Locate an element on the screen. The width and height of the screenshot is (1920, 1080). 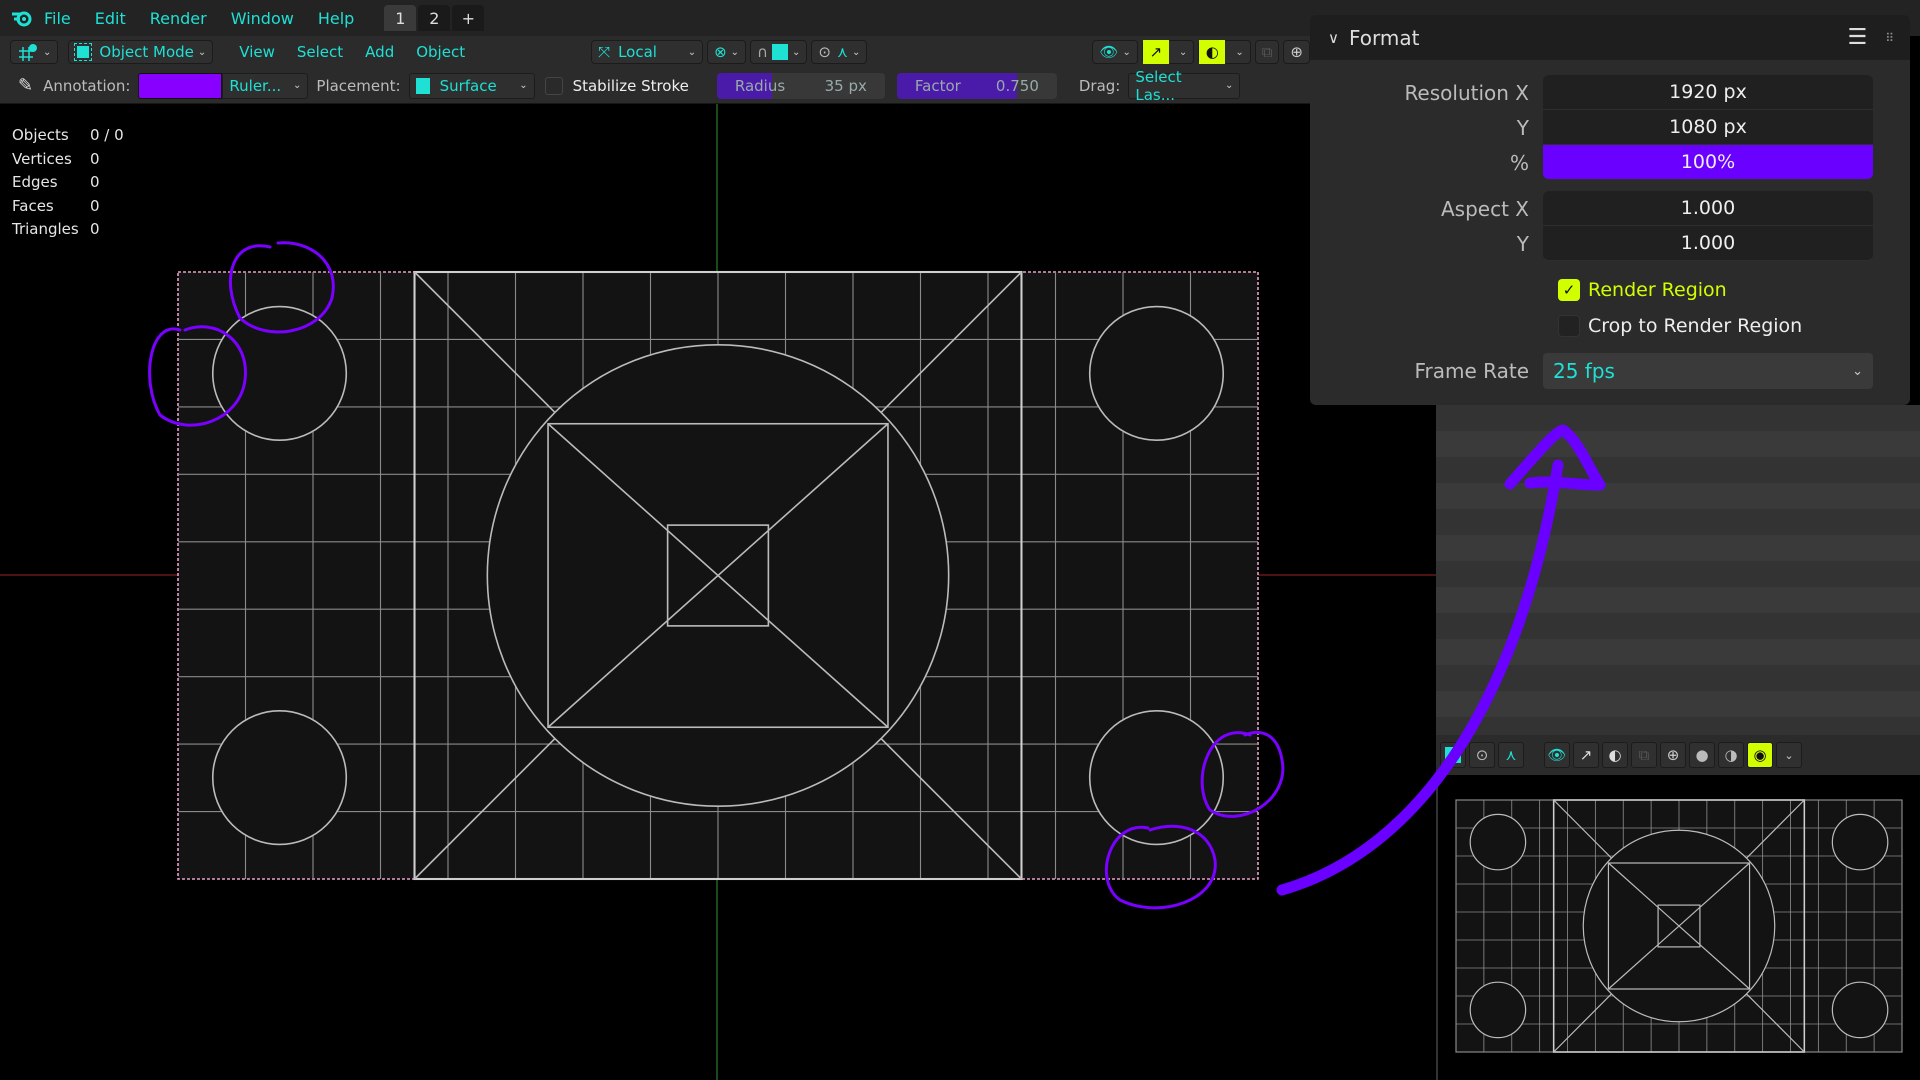
mode-select: Object Mode ⌄ is located at coordinates (141, 52).